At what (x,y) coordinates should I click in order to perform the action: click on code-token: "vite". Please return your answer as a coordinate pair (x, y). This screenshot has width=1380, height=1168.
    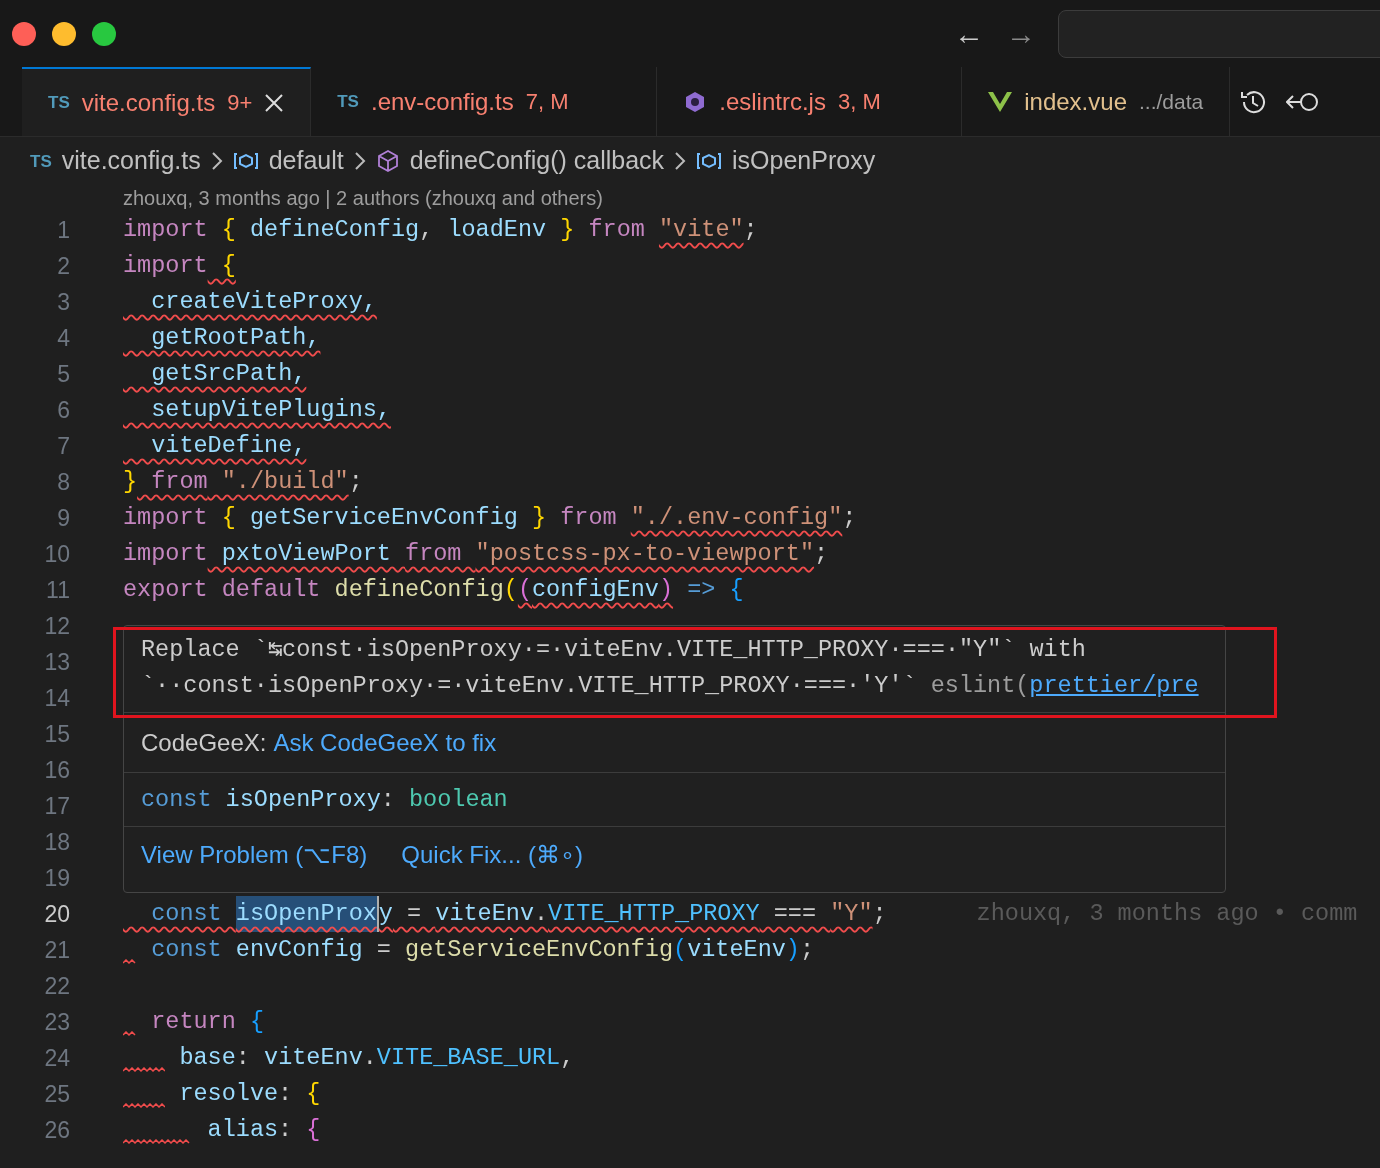
    Looking at the image, I should click on (701, 230).